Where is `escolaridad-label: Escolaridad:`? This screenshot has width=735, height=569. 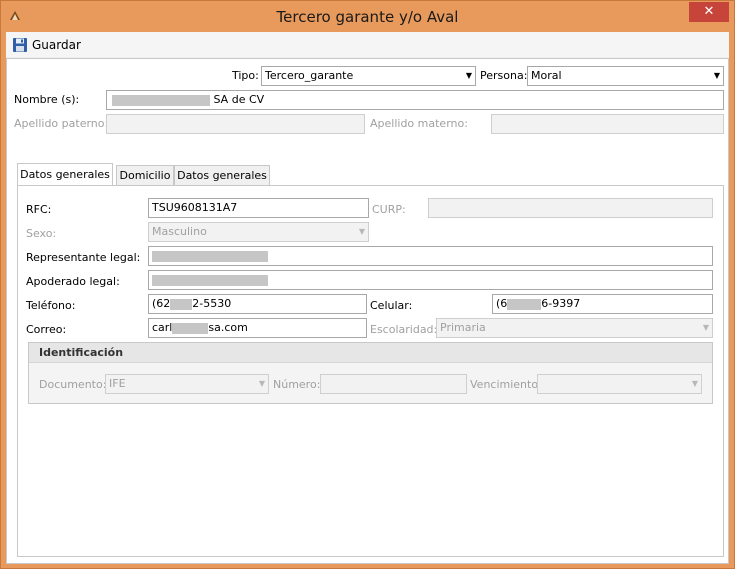
escolaridad-label: Escolaridad: is located at coordinates (404, 329).